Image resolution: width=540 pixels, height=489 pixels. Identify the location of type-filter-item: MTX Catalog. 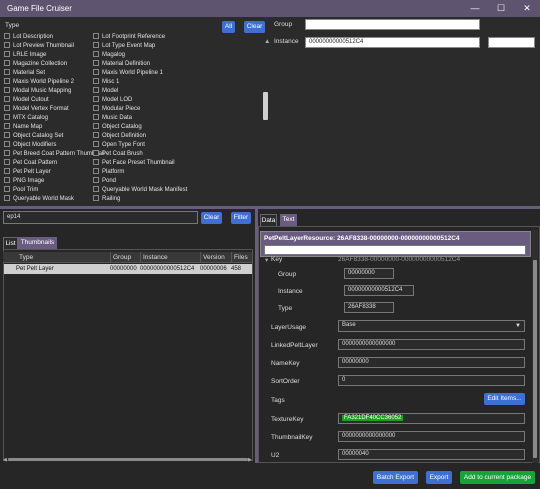
(26, 118).